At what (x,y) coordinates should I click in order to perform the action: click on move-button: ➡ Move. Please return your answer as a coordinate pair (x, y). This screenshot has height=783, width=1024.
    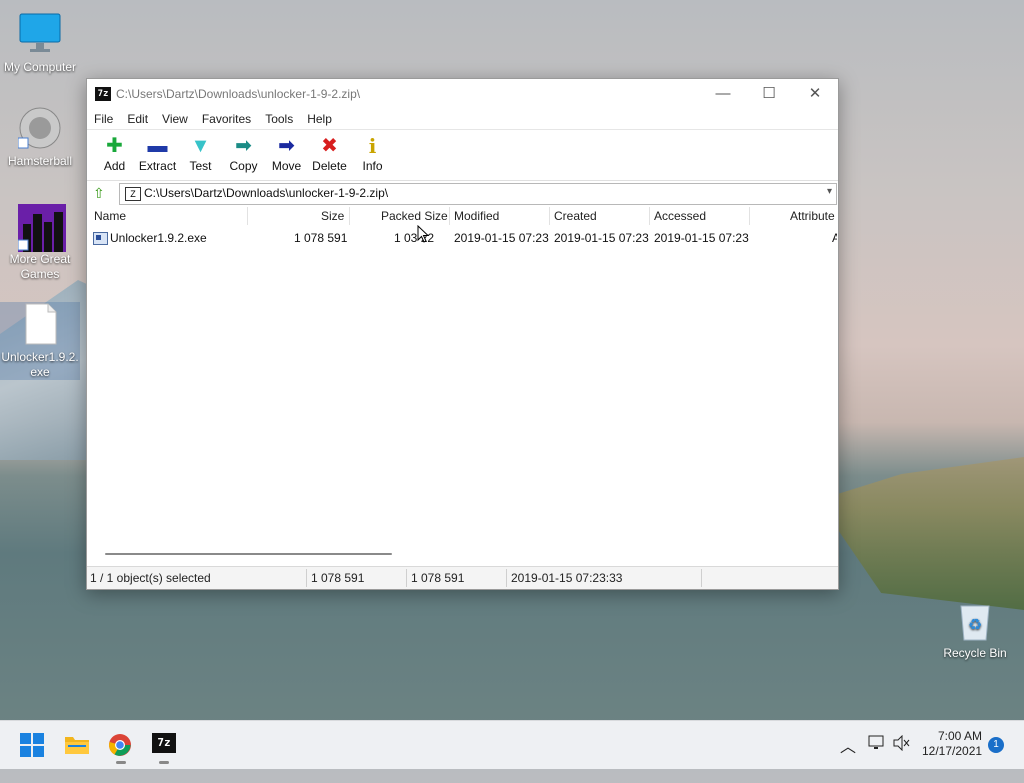
    Looking at the image, I should click on (286, 155).